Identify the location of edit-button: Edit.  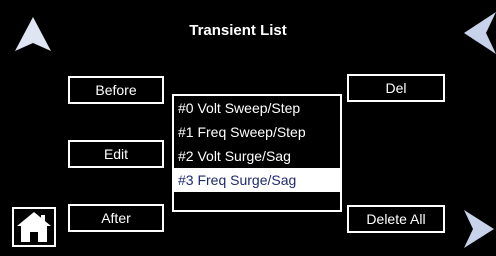
(116, 154).